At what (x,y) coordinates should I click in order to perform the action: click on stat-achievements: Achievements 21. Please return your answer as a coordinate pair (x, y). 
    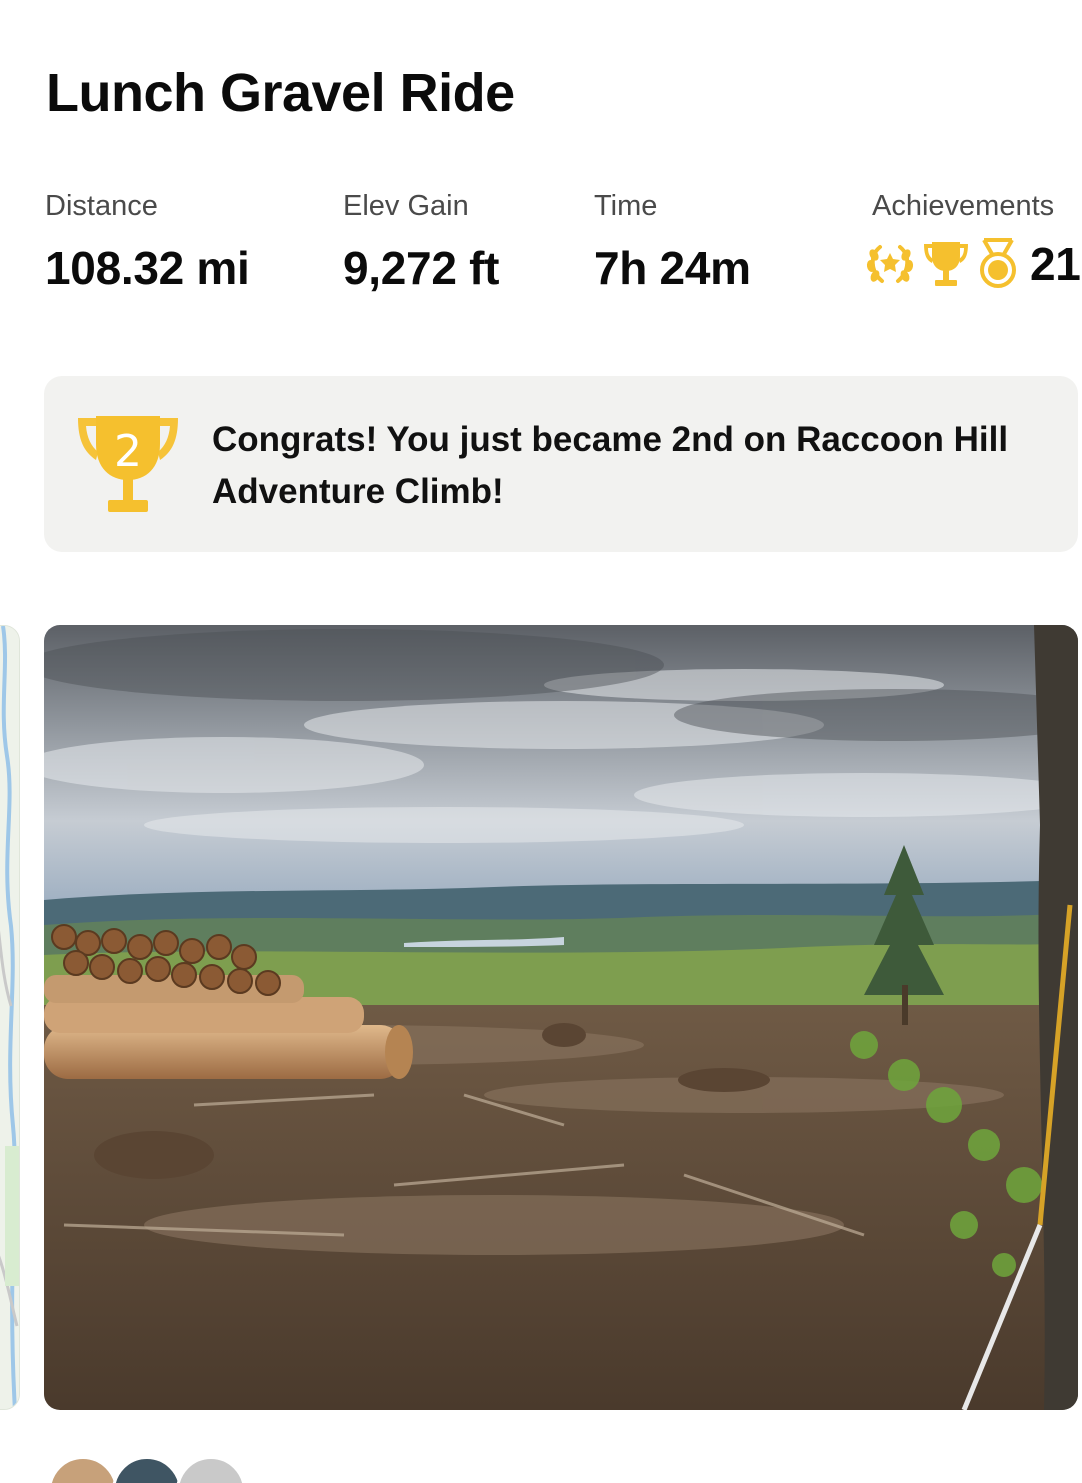
    Looking at the image, I should click on (973, 240).